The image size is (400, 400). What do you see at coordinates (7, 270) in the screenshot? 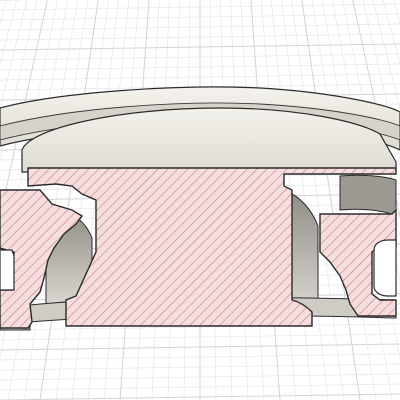
I see `section-slot-left` at bounding box center [7, 270].